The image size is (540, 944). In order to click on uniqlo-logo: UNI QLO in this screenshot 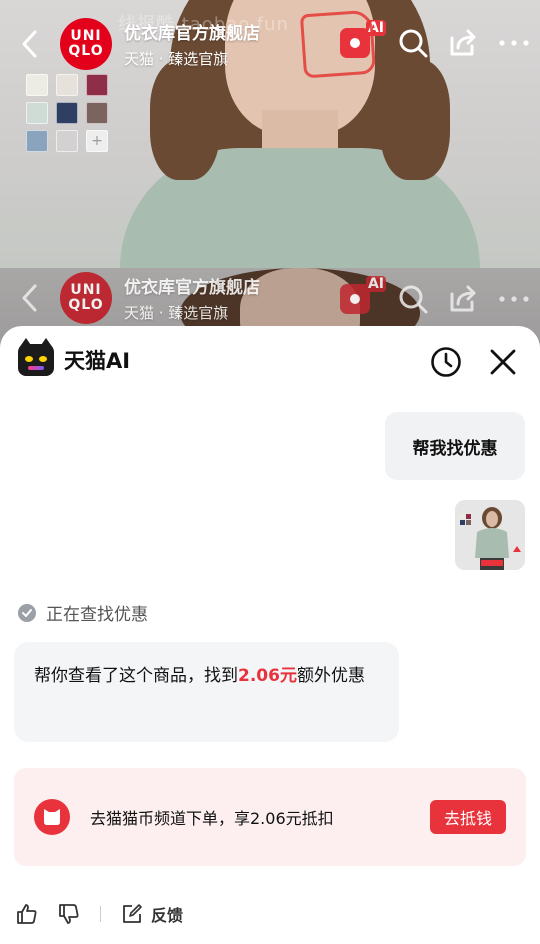, I will do `click(86, 44)`.